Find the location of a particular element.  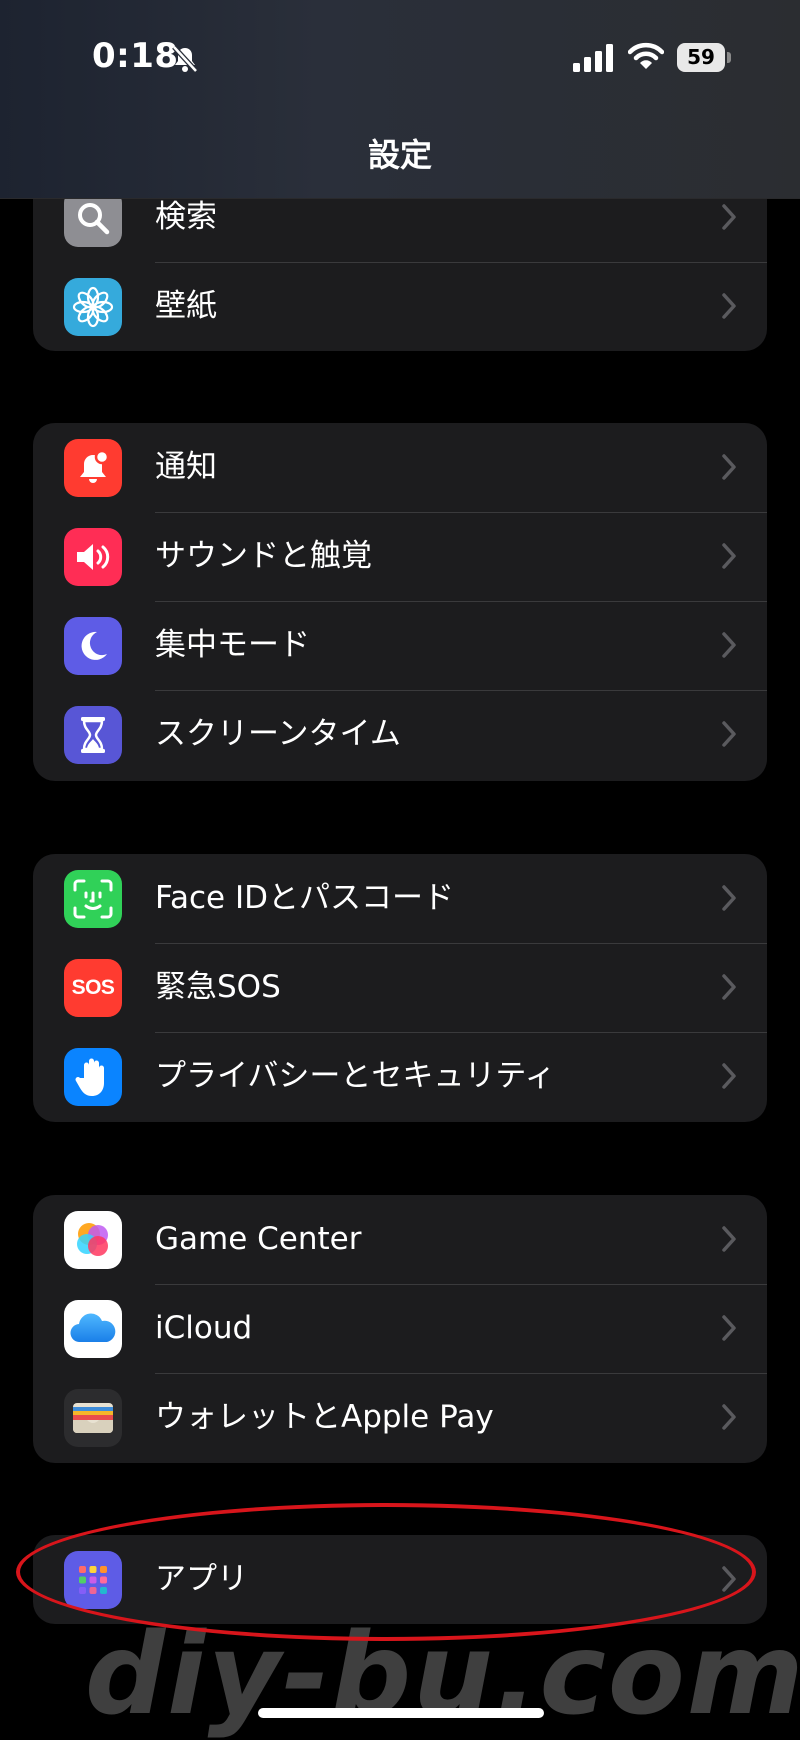

battery-indicator: 59 is located at coordinates (704, 57).